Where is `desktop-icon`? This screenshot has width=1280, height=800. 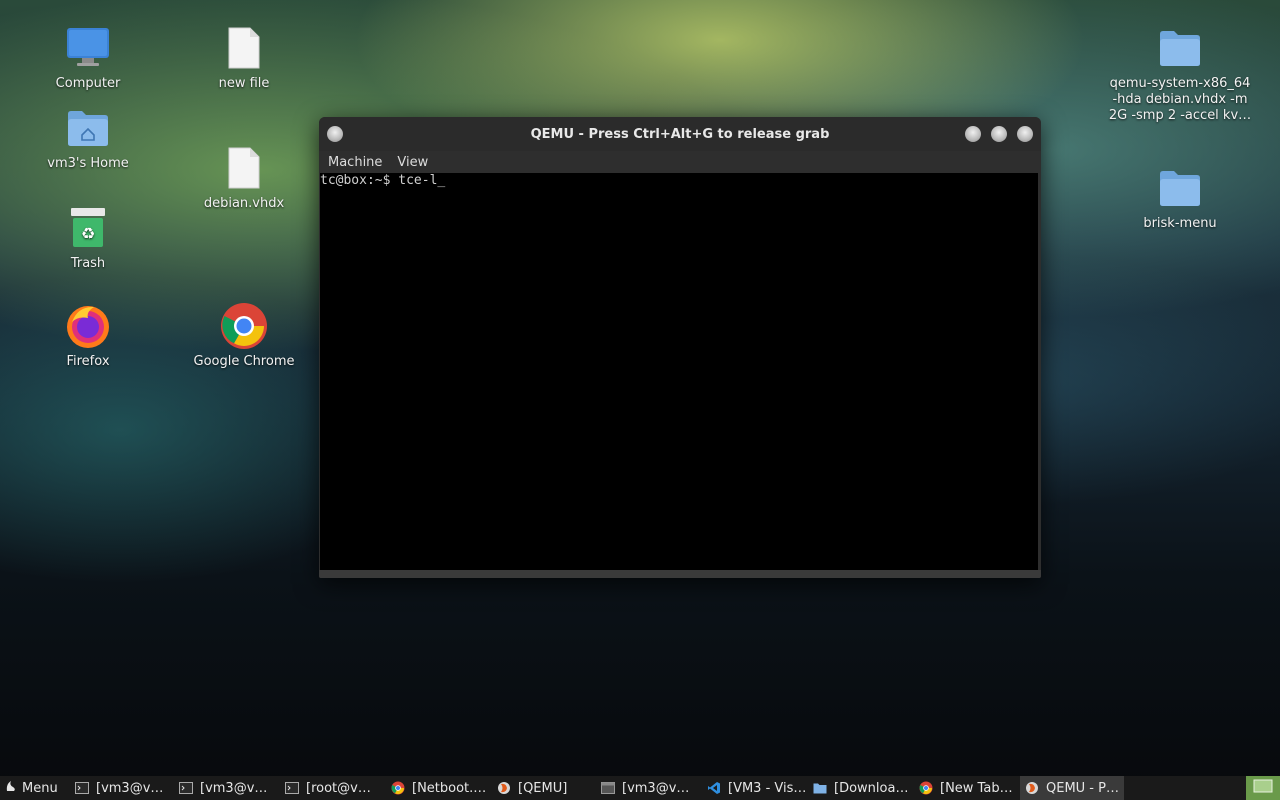
desktop-icon is located at coordinates (1263, 788).